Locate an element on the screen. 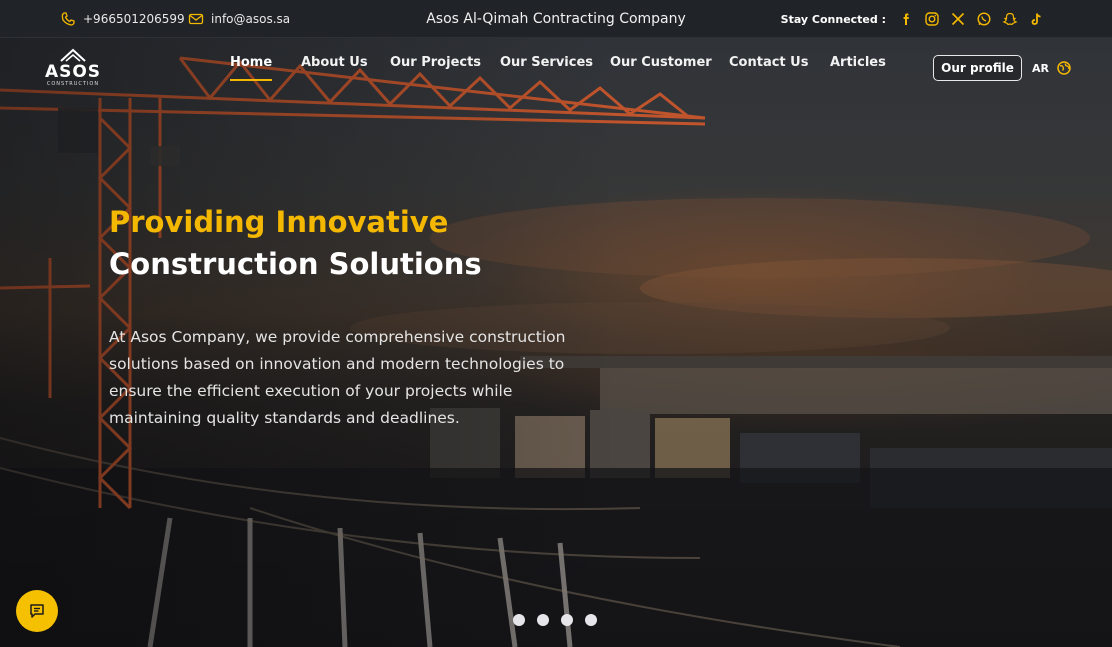 The width and height of the screenshot is (1112, 647). nav-item-home: Home is located at coordinates (251, 68).